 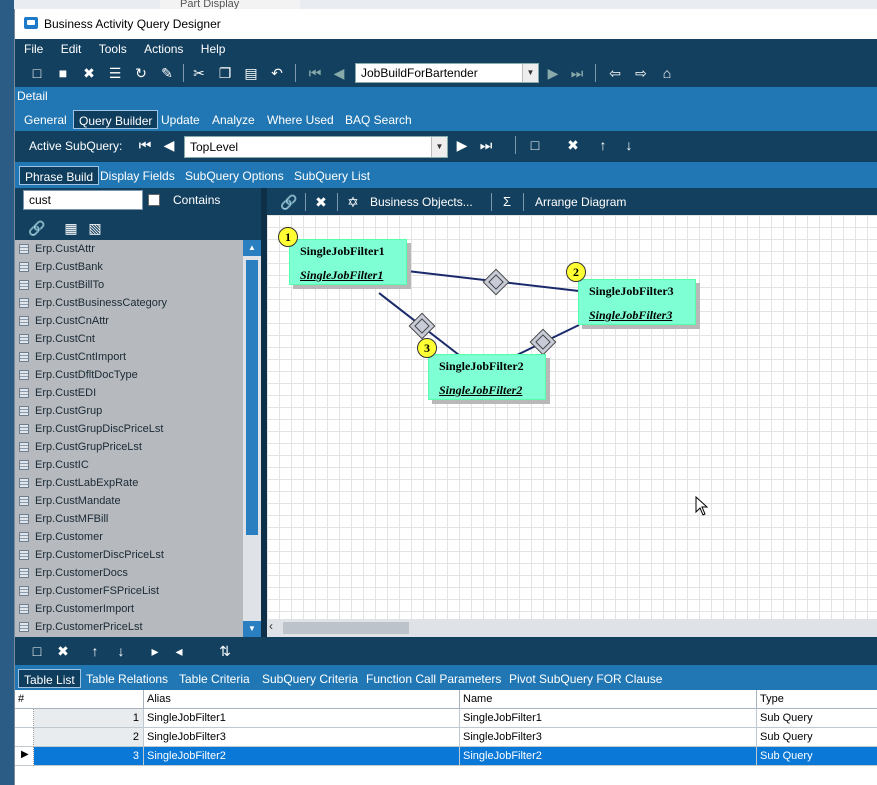 What do you see at coordinates (315, 73) in the screenshot?
I see `first-record-icon: ⏮` at bounding box center [315, 73].